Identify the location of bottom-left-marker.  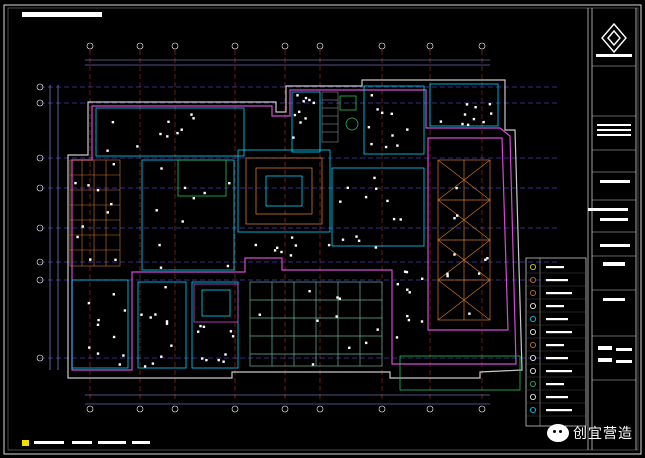
(25, 443).